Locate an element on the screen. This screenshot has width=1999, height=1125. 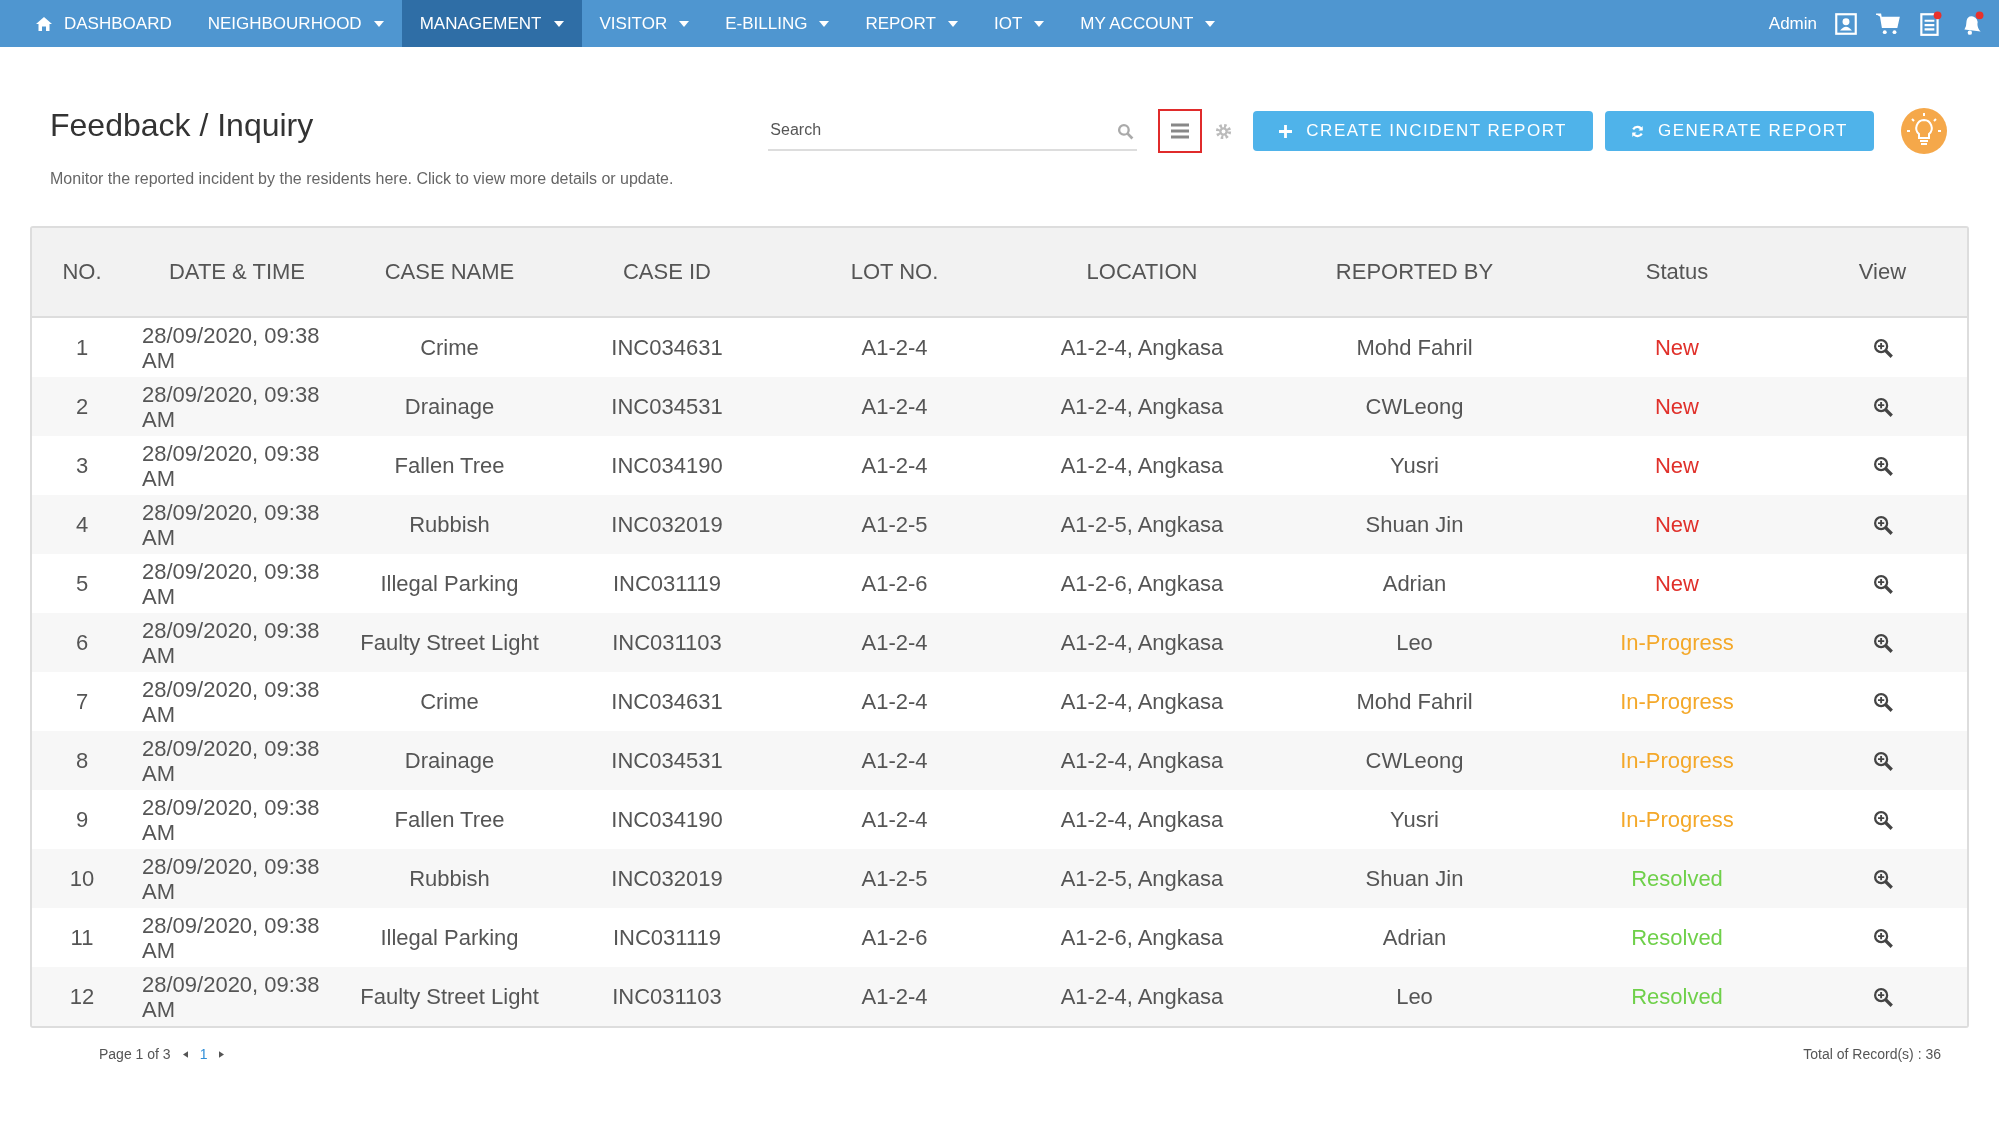
table-cell-text: 2 is located at coordinates (82, 406).